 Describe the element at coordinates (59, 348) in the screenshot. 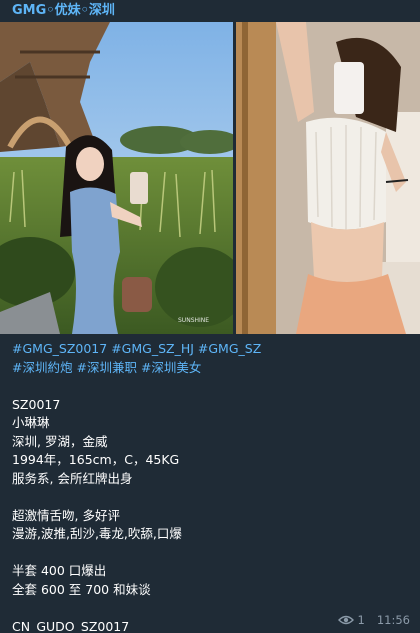

I see `hashtag-link: #GMG_SZ0017` at that location.